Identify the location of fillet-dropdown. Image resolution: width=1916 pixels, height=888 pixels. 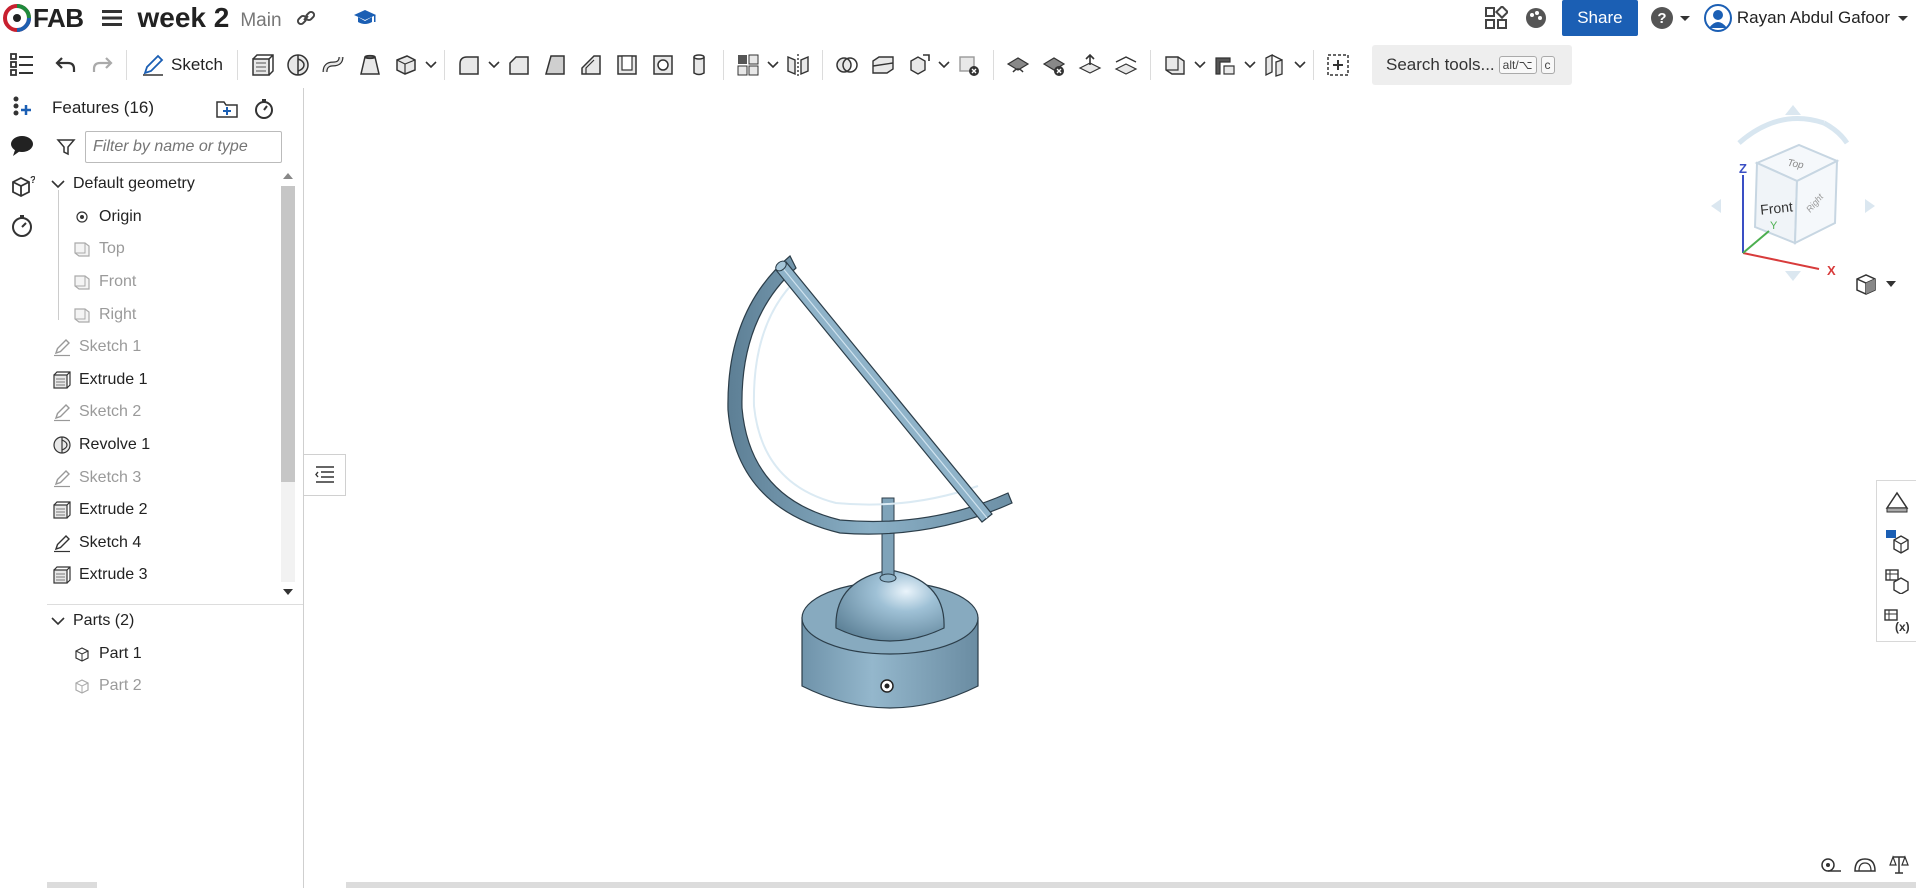
(494, 65).